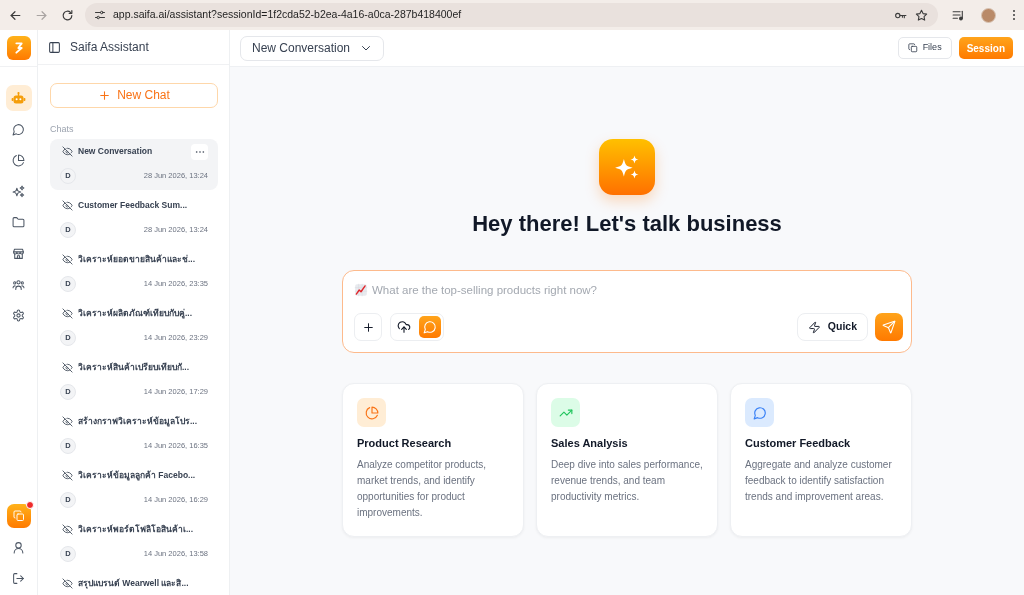 The image size is (1024, 595). I want to click on settings-icon, so click(18, 315).